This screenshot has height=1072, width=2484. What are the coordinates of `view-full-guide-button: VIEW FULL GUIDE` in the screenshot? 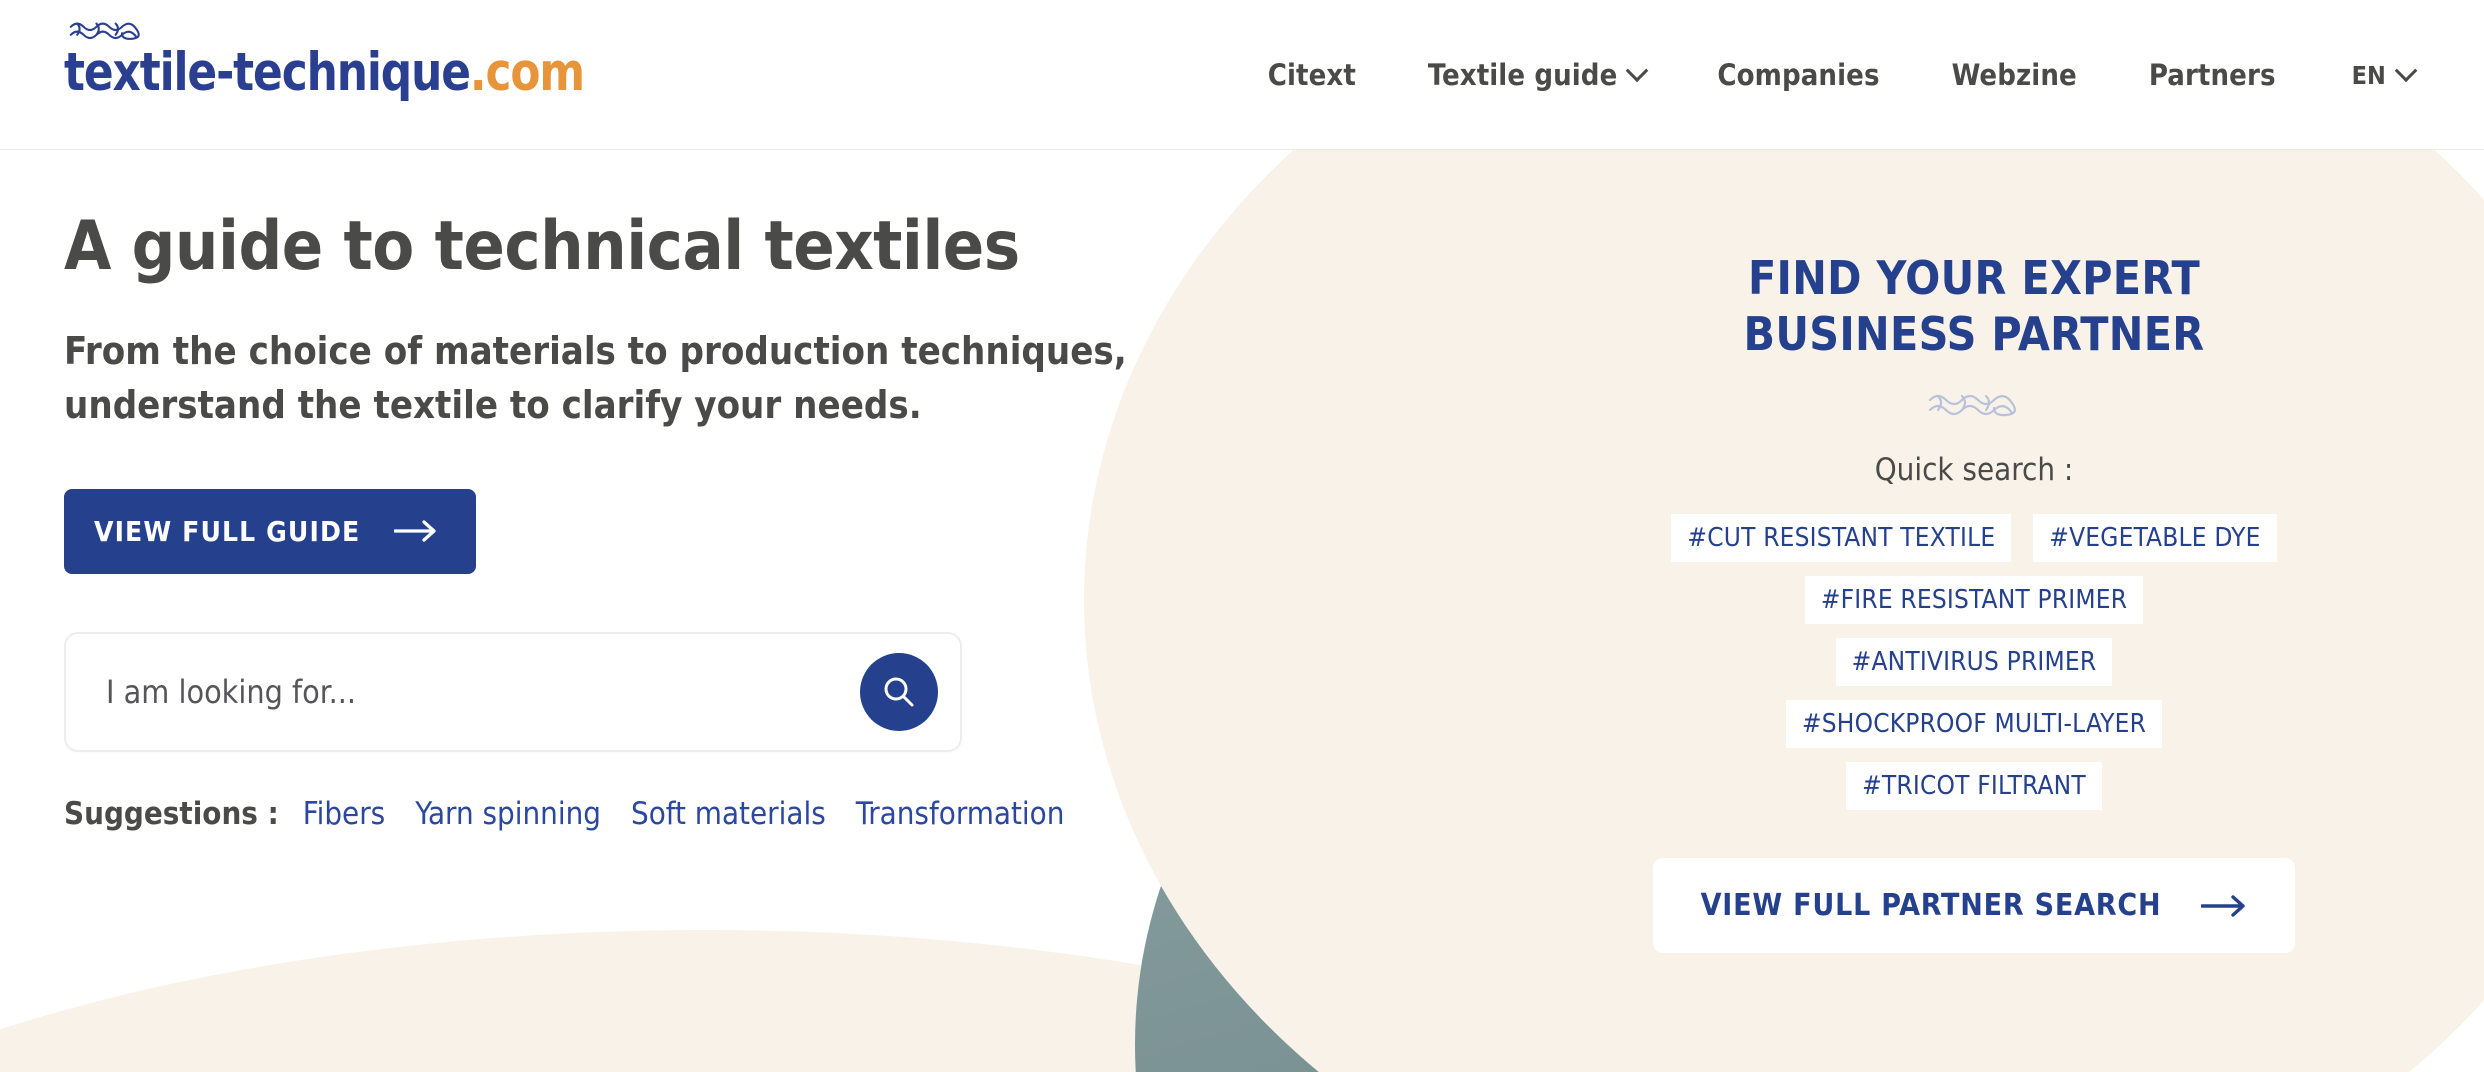 It's located at (270, 531).